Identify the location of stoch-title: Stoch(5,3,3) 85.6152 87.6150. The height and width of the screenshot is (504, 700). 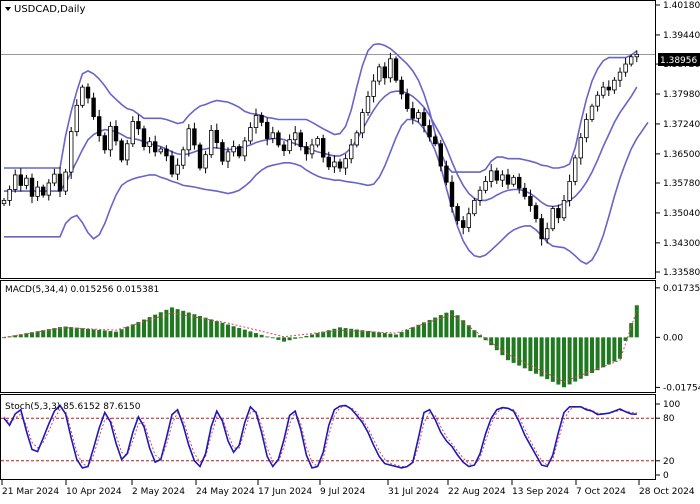
(73, 407).